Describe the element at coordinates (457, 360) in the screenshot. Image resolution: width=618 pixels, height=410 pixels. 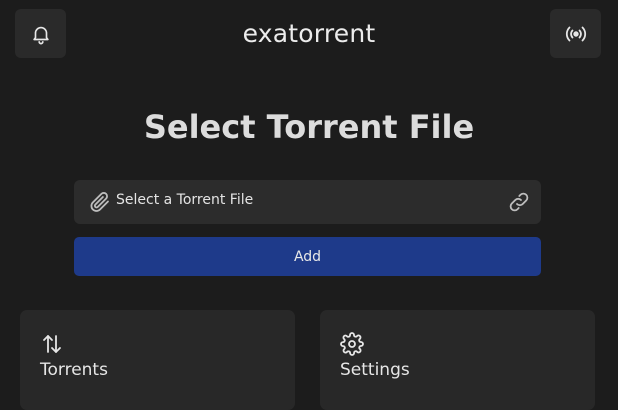
I see `settings-card: Settings` at that location.